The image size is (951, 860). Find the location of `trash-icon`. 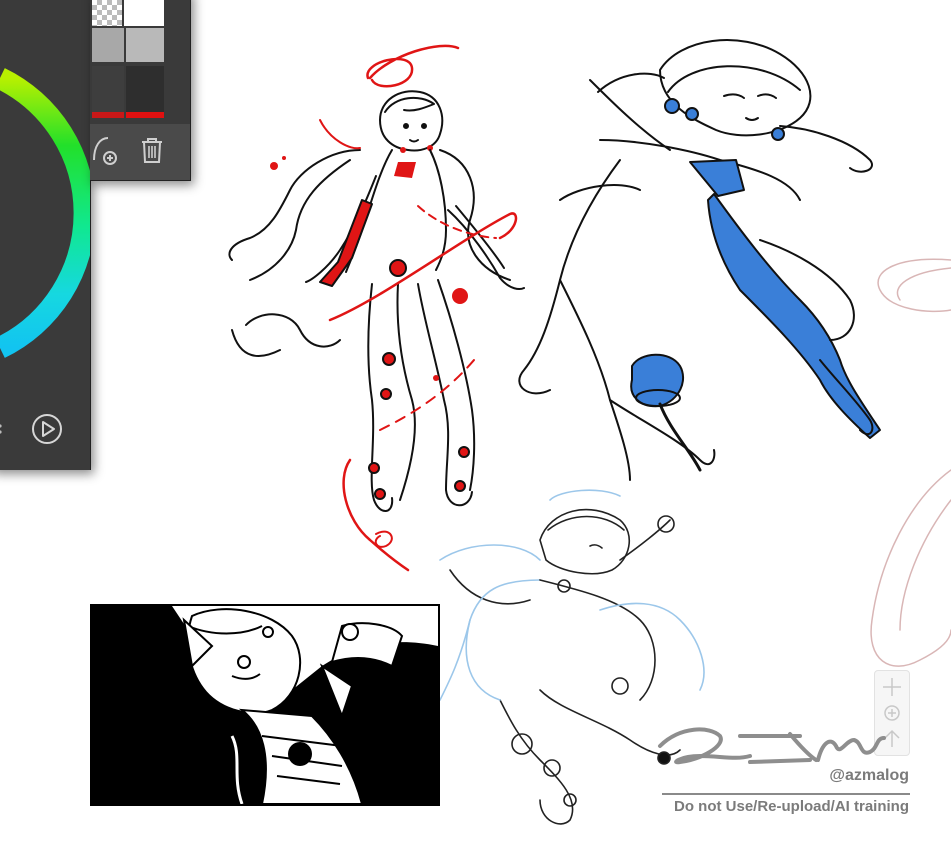

trash-icon is located at coordinates (152, 150).